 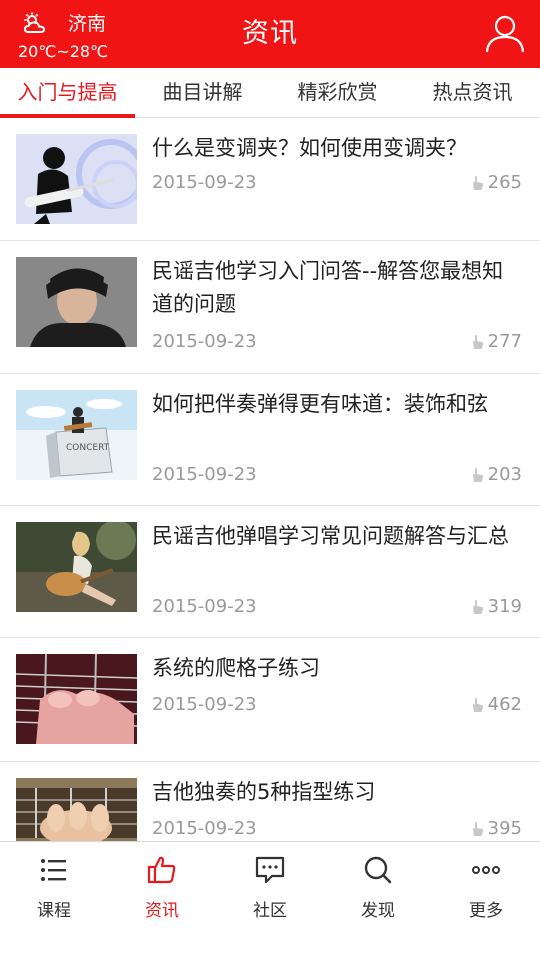 I want to click on like-count: 277, so click(x=495, y=341).